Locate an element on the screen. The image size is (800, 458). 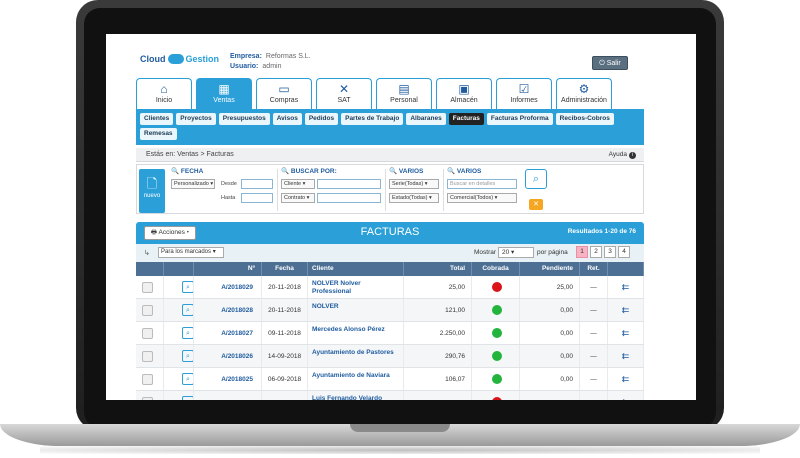
tab-inicio: ⌂ Inicio is located at coordinates (164, 93).